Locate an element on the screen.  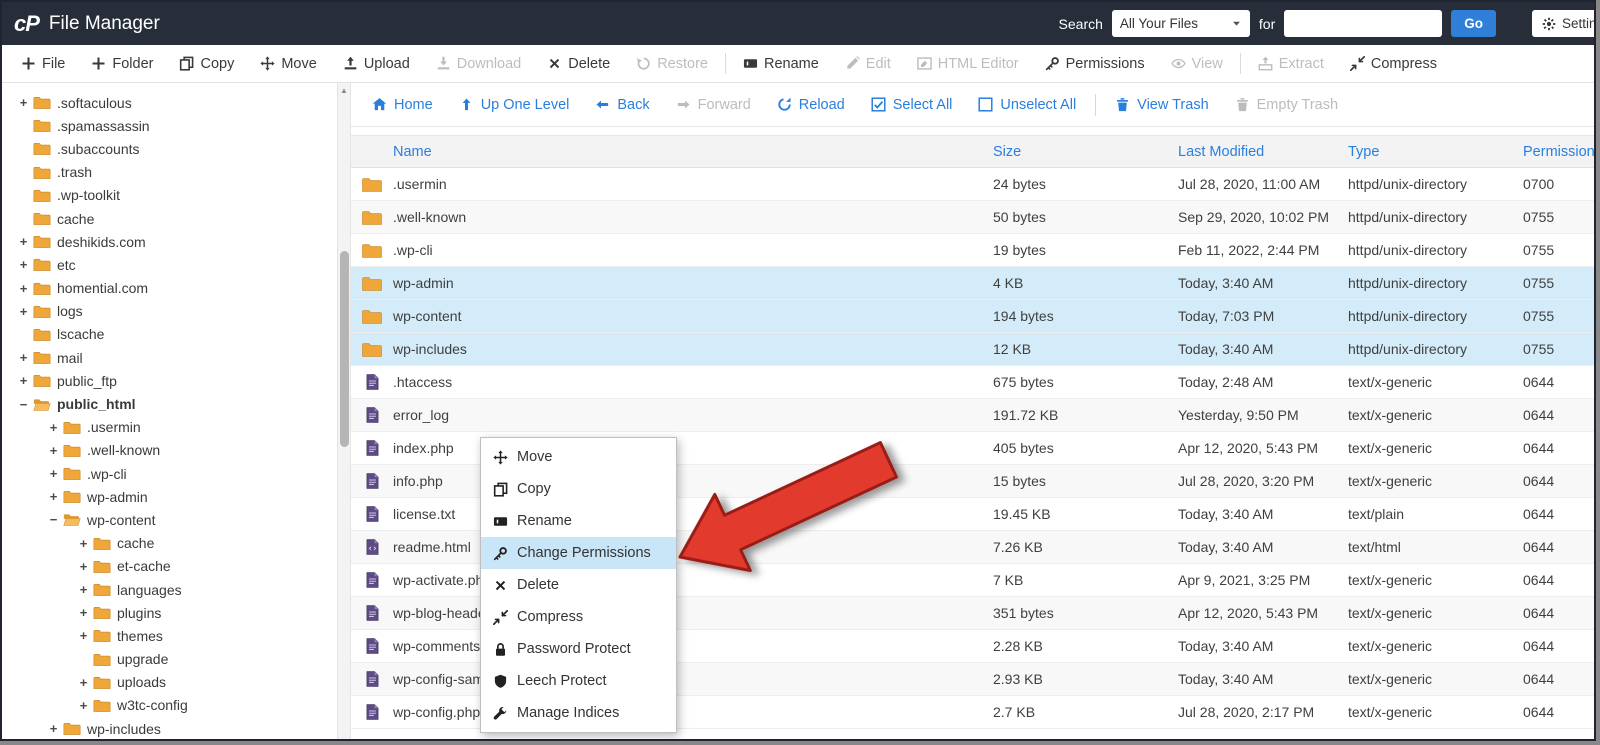
sidebar-item-themes: + themes is located at coordinates (176, 635).